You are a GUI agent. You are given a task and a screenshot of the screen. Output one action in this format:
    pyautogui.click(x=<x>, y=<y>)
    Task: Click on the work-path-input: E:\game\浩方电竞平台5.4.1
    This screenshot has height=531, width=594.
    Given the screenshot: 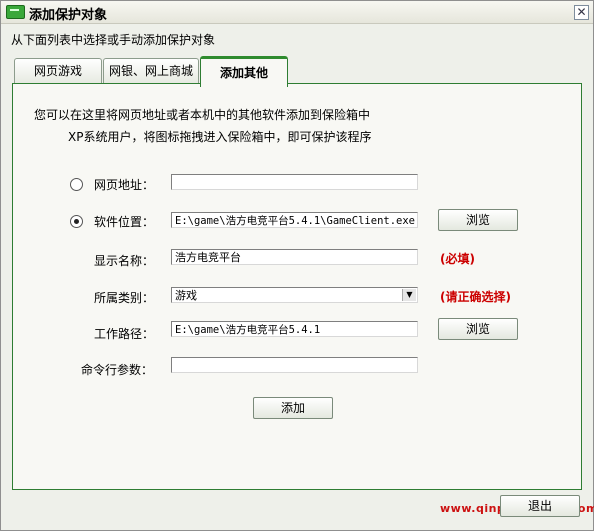 What is the action you would take?
    pyautogui.click(x=294, y=329)
    